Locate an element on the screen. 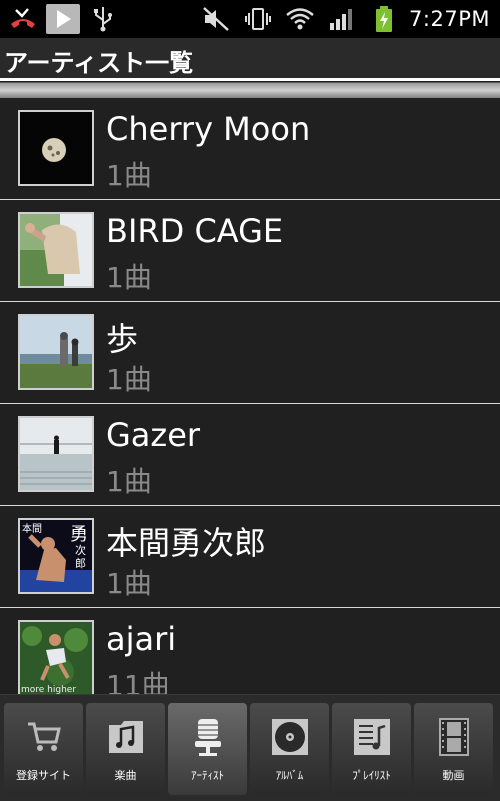 This screenshot has width=500, height=801. artist-row: Gazer 1曲 is located at coordinates (250, 455).